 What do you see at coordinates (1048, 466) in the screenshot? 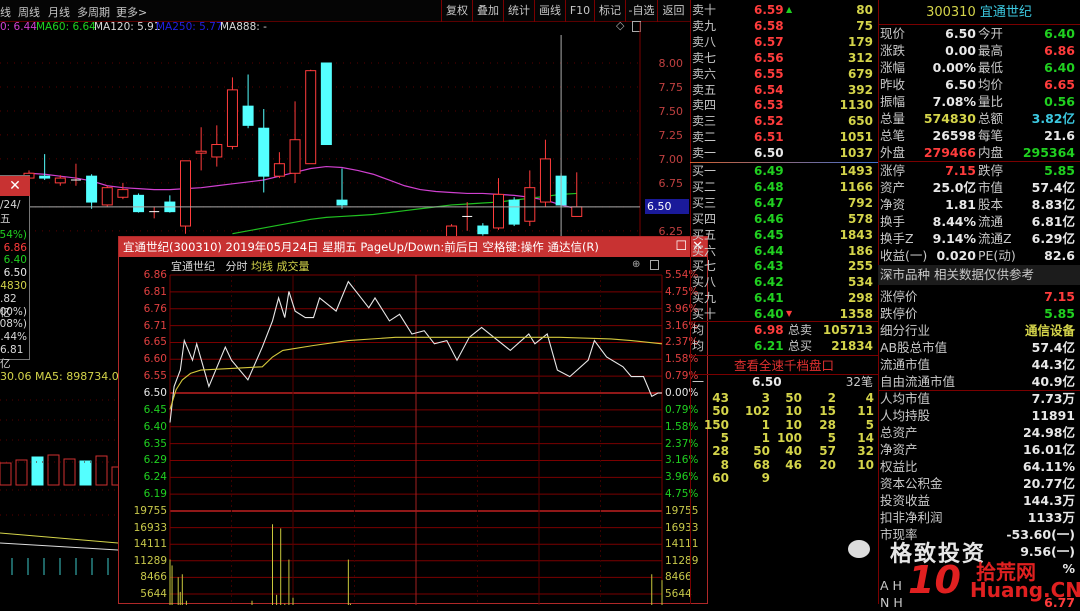
I see `quote-value: 64.11%` at bounding box center [1048, 466].